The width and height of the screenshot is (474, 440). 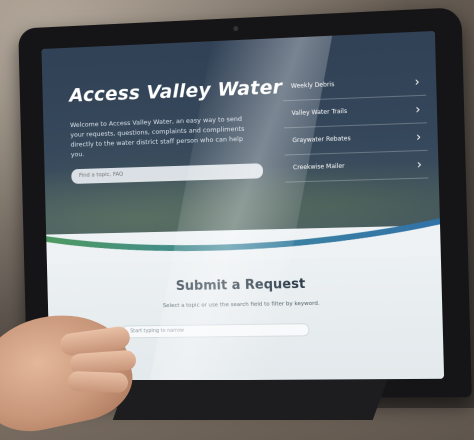 I want to click on left-hand-finger, so click(x=98, y=382).